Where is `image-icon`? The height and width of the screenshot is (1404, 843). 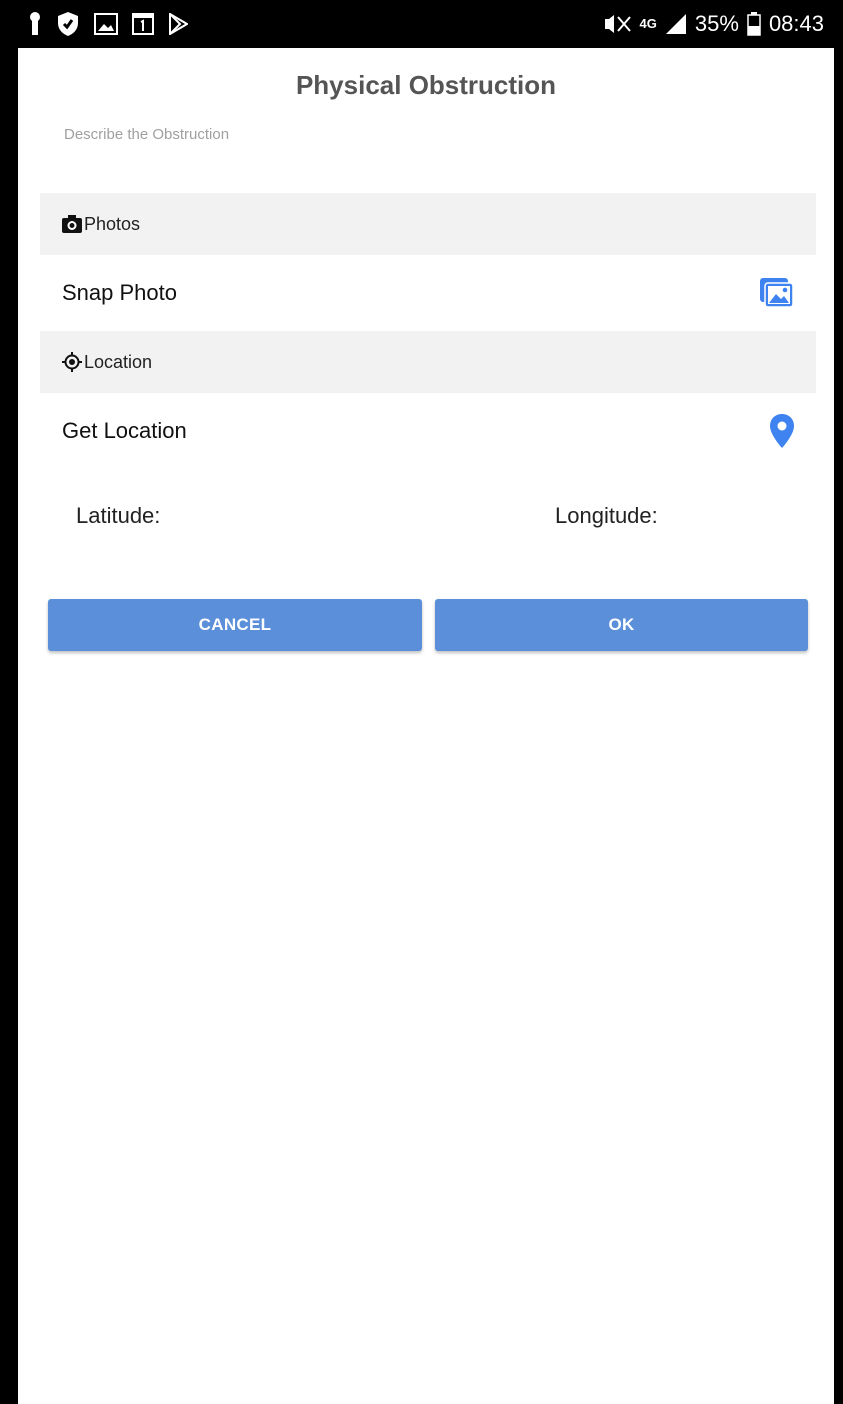 image-icon is located at coordinates (106, 24).